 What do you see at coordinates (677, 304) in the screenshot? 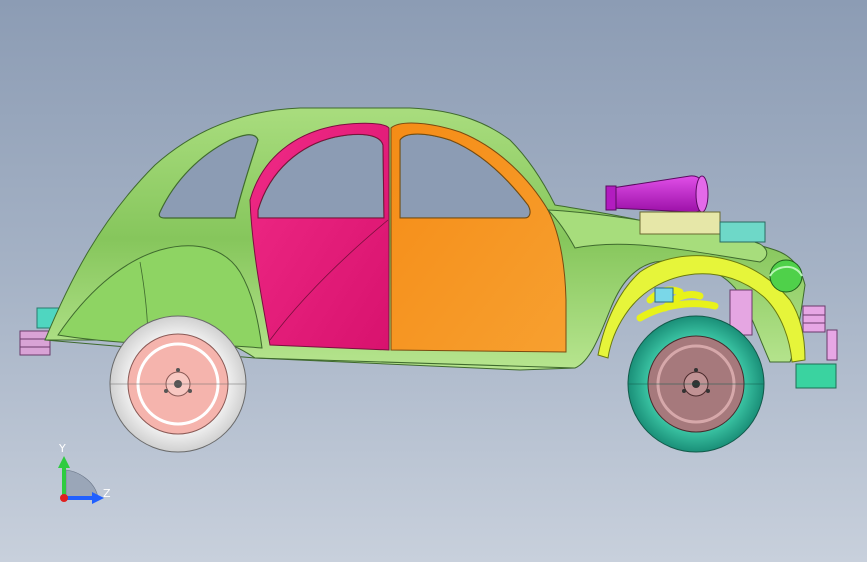
I see `exhaust-headers` at bounding box center [677, 304].